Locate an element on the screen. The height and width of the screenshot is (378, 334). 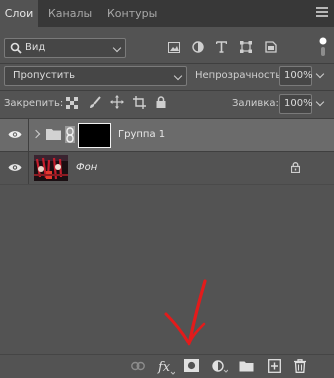
layers-bottom-toolbar: fx is located at coordinates (167, 366).